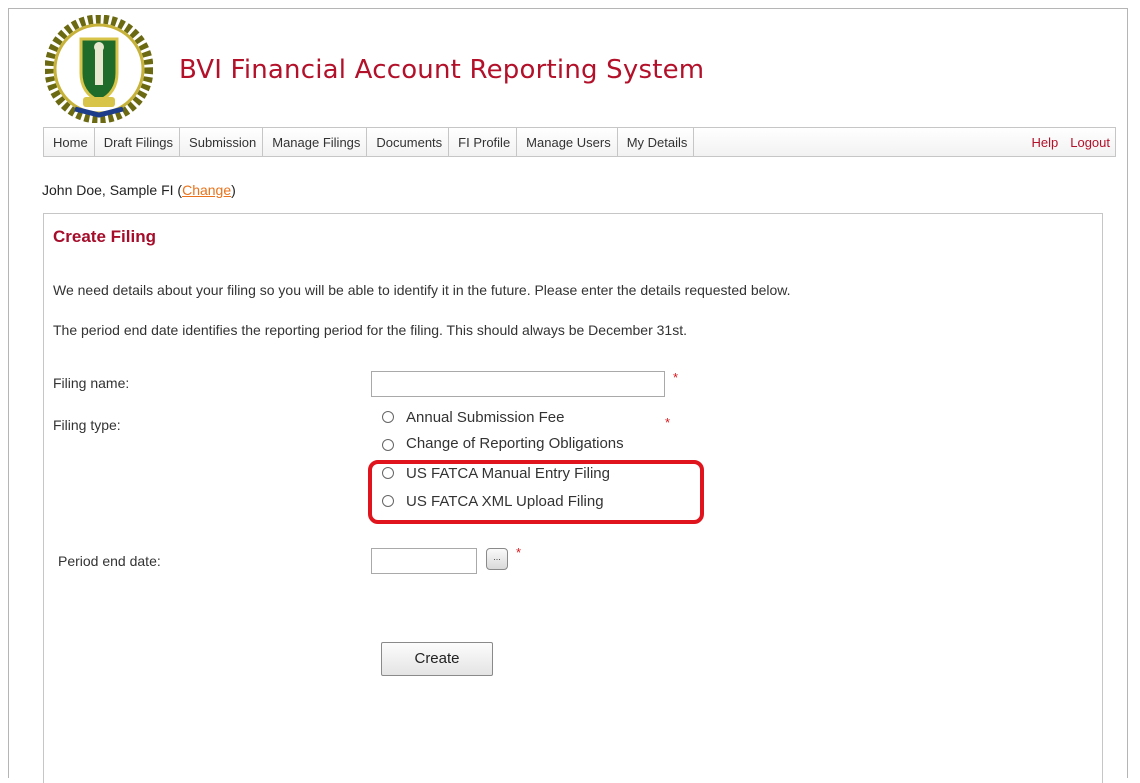  Describe the element at coordinates (1067, 142) in the screenshot. I see `nav-right-links: Help Logout` at that location.